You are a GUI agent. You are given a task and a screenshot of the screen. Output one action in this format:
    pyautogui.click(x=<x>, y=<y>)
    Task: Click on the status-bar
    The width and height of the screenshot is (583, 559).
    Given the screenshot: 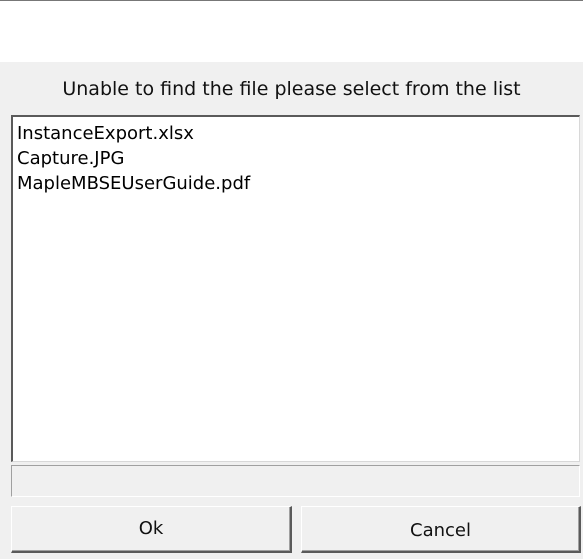 What is the action you would take?
    pyautogui.click(x=295, y=481)
    